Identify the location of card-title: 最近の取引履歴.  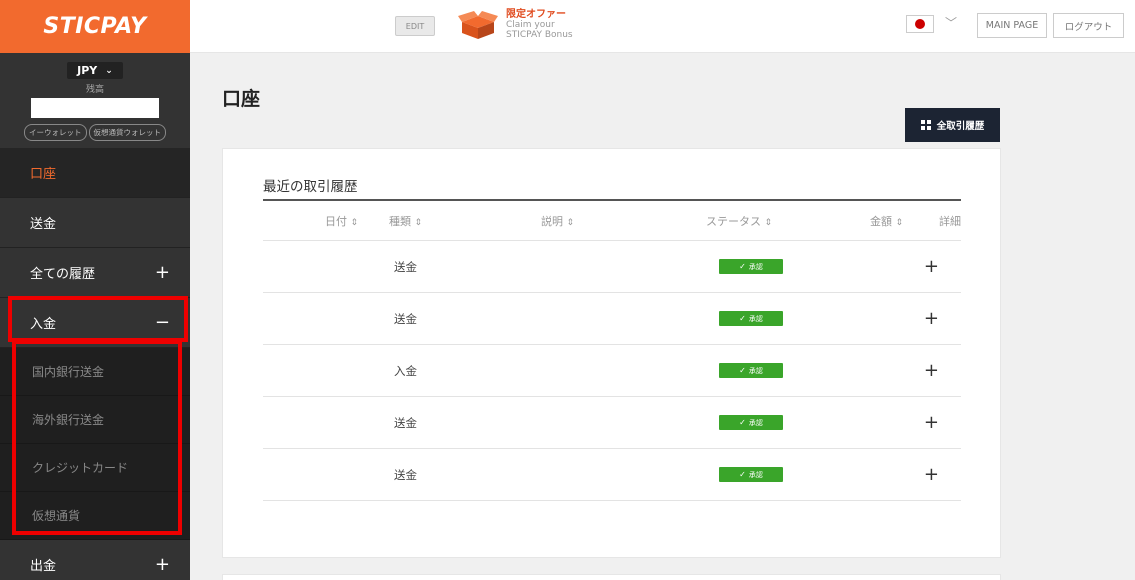
(310, 187).